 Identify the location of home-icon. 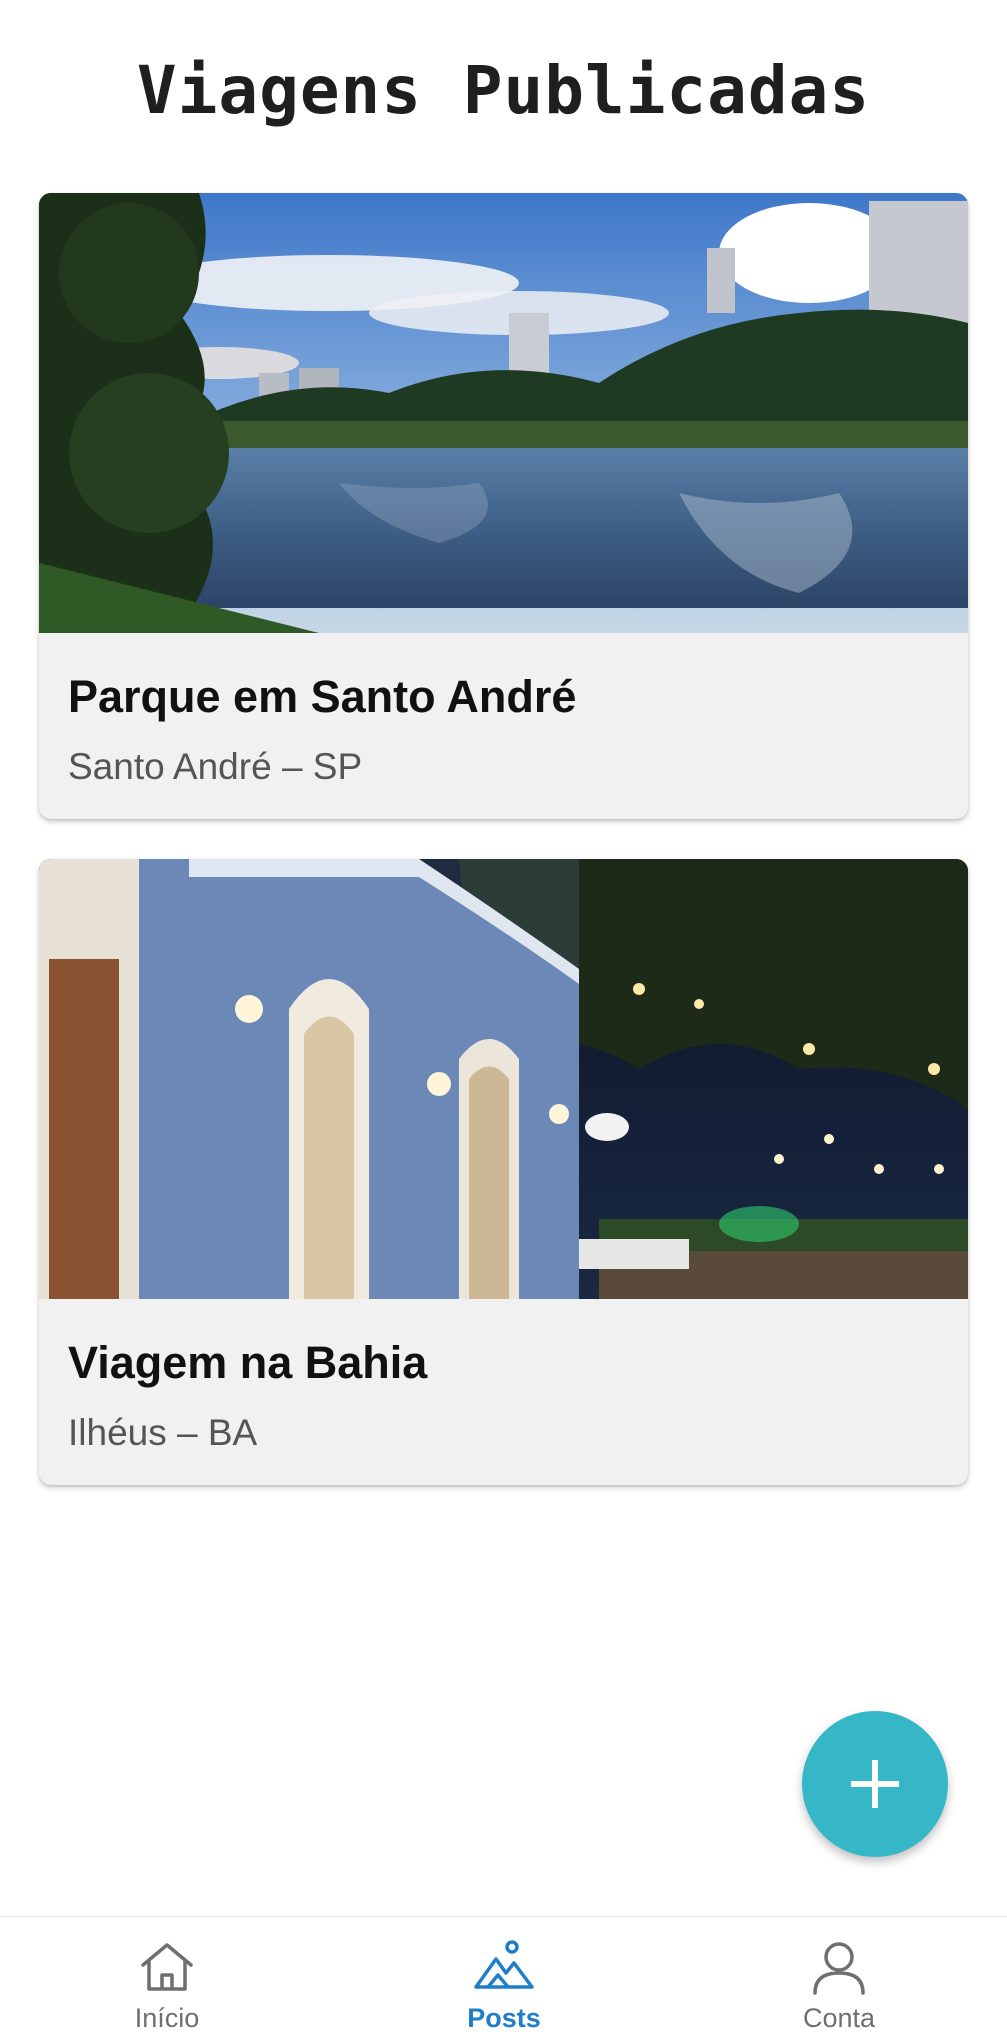
(167, 1967).